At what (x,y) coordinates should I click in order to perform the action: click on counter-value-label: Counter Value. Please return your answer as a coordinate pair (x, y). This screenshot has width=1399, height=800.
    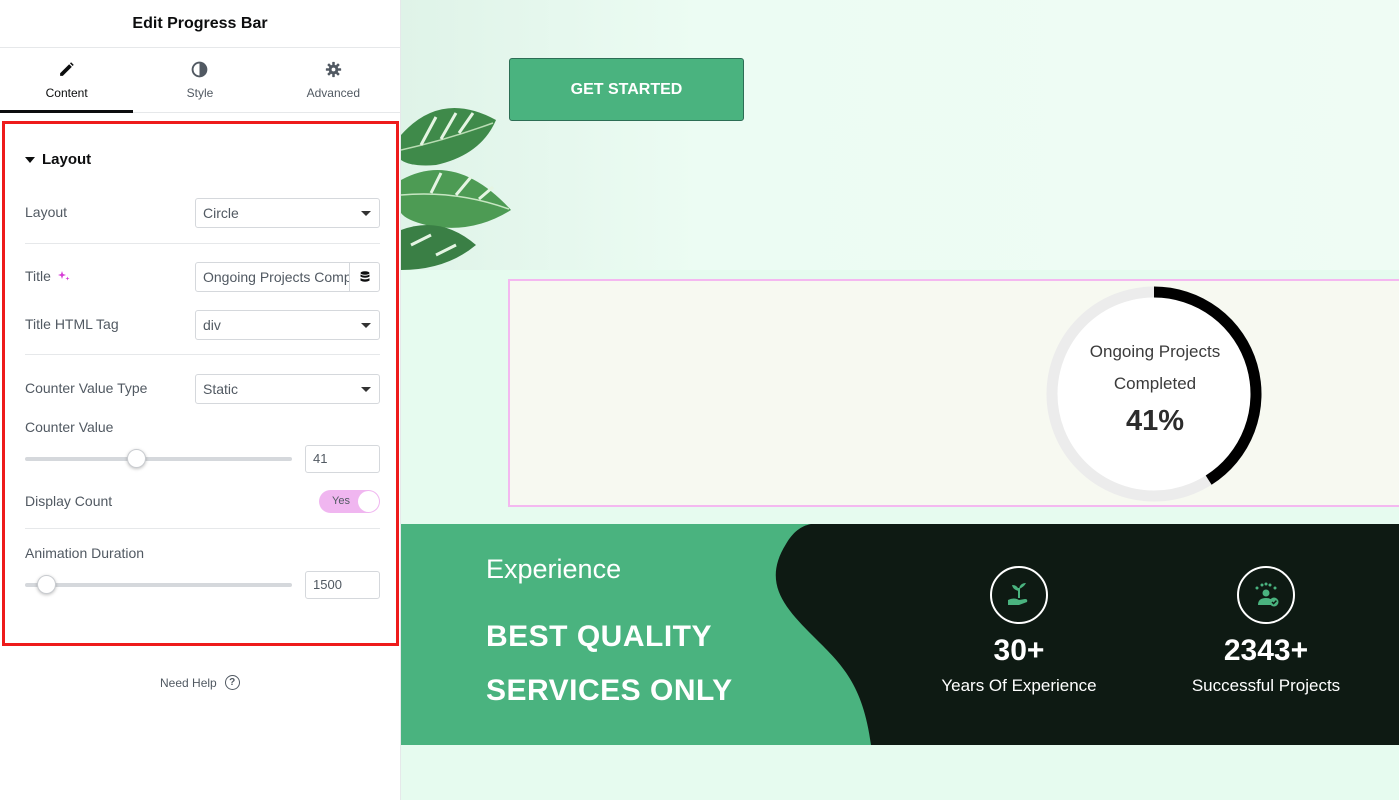
    Looking at the image, I should click on (69, 427).